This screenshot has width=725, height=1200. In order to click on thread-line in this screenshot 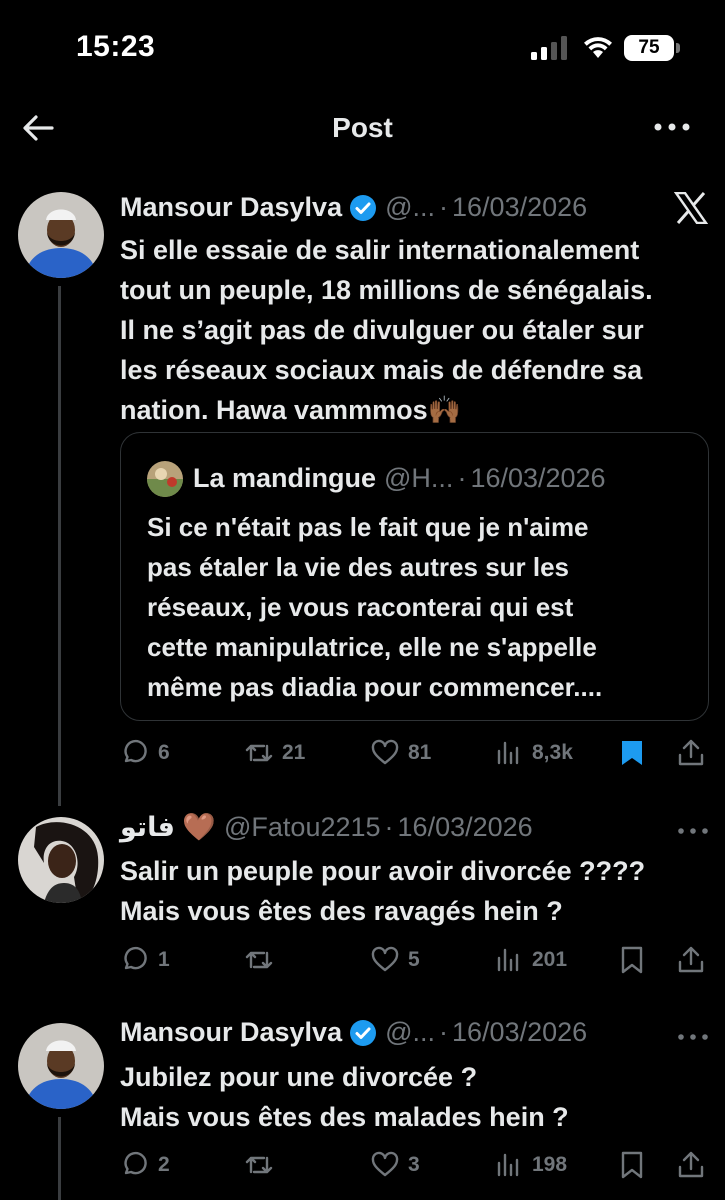, I will do `click(59, 546)`.